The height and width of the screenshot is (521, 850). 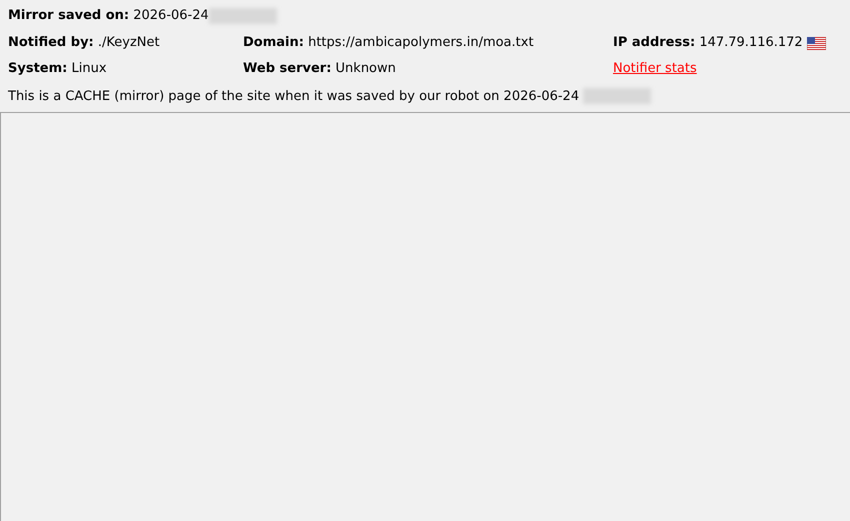 I want to click on info-text: Mirror saved on: 2026-06-24, so click(x=108, y=16).